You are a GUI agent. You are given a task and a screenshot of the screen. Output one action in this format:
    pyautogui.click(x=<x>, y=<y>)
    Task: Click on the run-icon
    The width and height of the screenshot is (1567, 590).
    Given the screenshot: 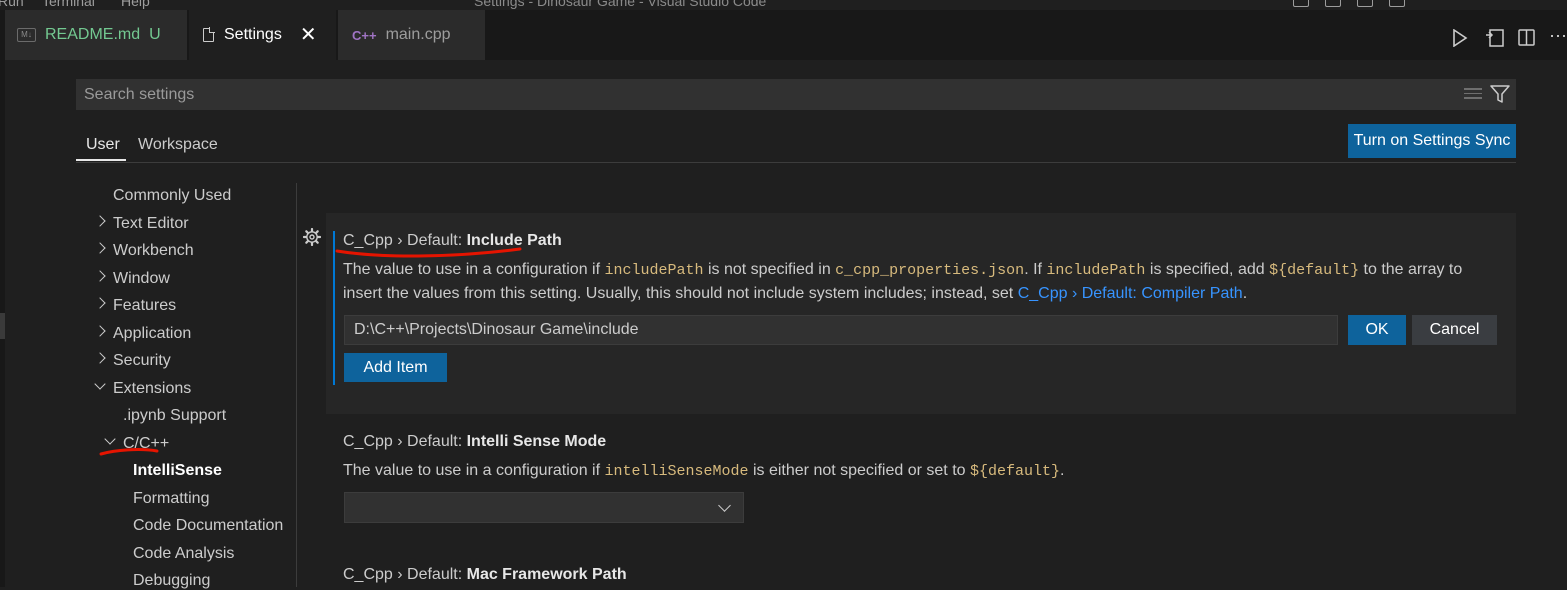 What is the action you would take?
    pyautogui.click(x=1460, y=38)
    